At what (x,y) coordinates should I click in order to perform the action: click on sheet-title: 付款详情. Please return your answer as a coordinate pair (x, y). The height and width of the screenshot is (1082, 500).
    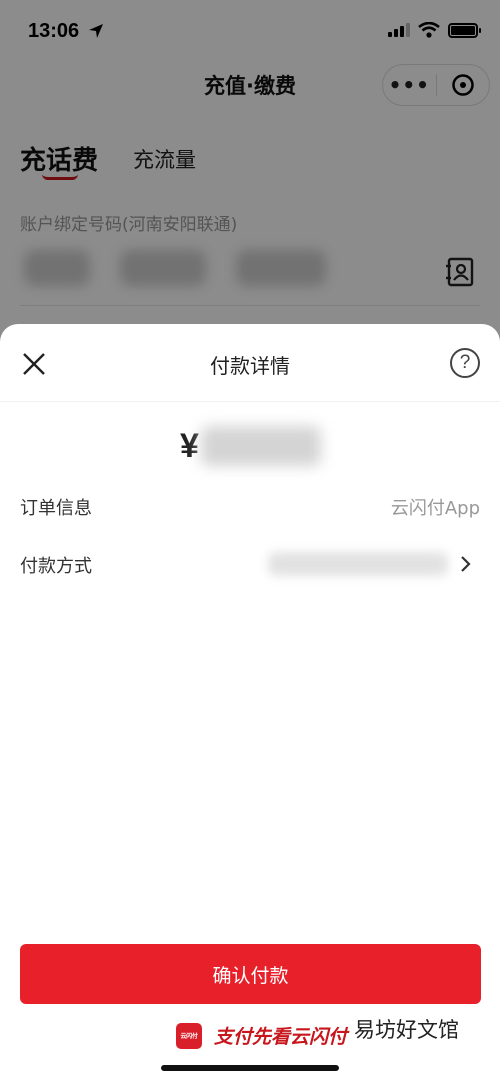
    Looking at the image, I should click on (250, 366).